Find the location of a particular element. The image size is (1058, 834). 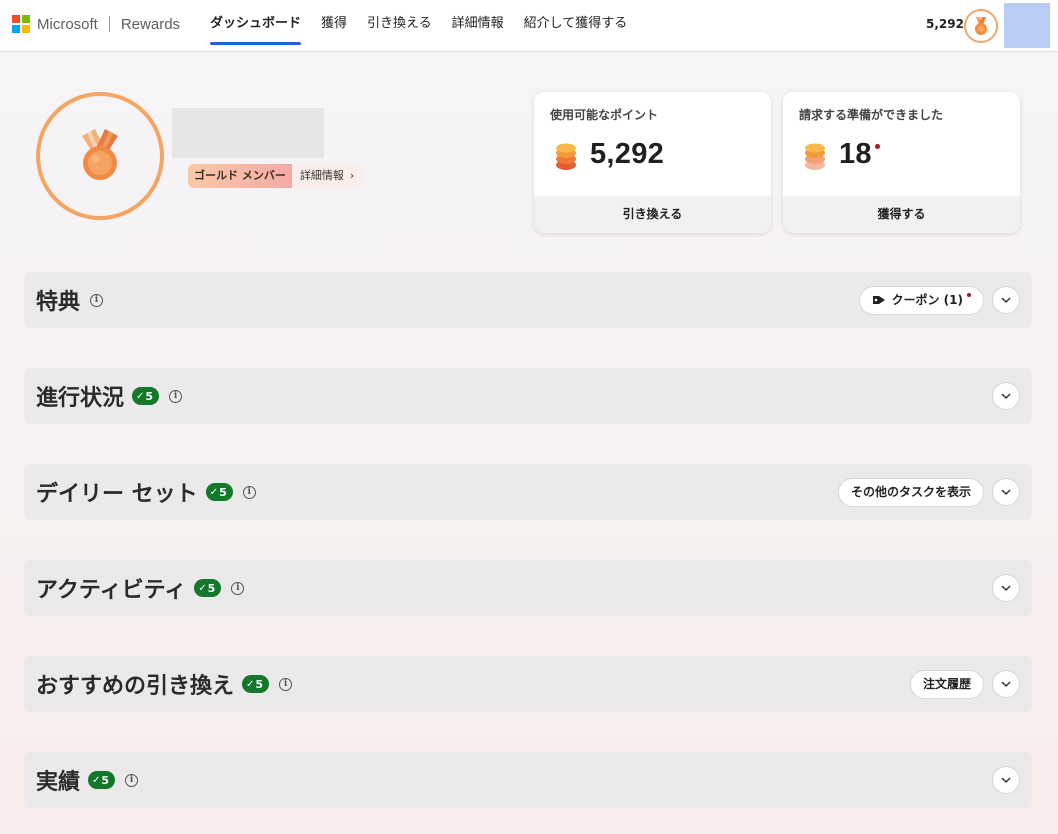

coupons-label: クーポン (1) is located at coordinates (927, 300).